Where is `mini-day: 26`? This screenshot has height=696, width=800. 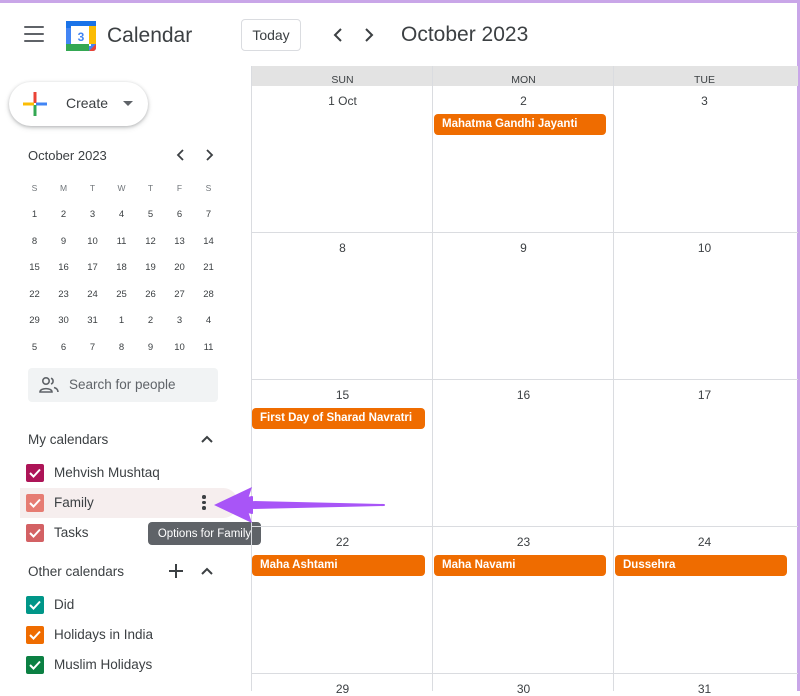 mini-day: 26 is located at coordinates (150, 294).